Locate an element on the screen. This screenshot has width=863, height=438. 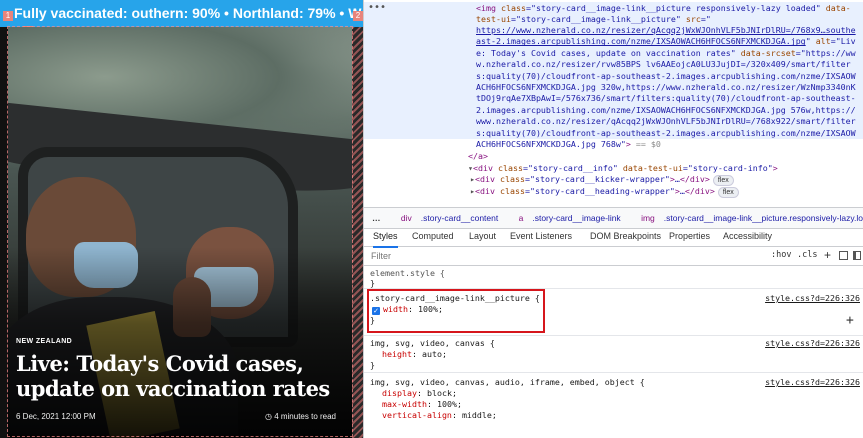
read-time-text: 4 minutes to read is located at coordinates (305, 416).